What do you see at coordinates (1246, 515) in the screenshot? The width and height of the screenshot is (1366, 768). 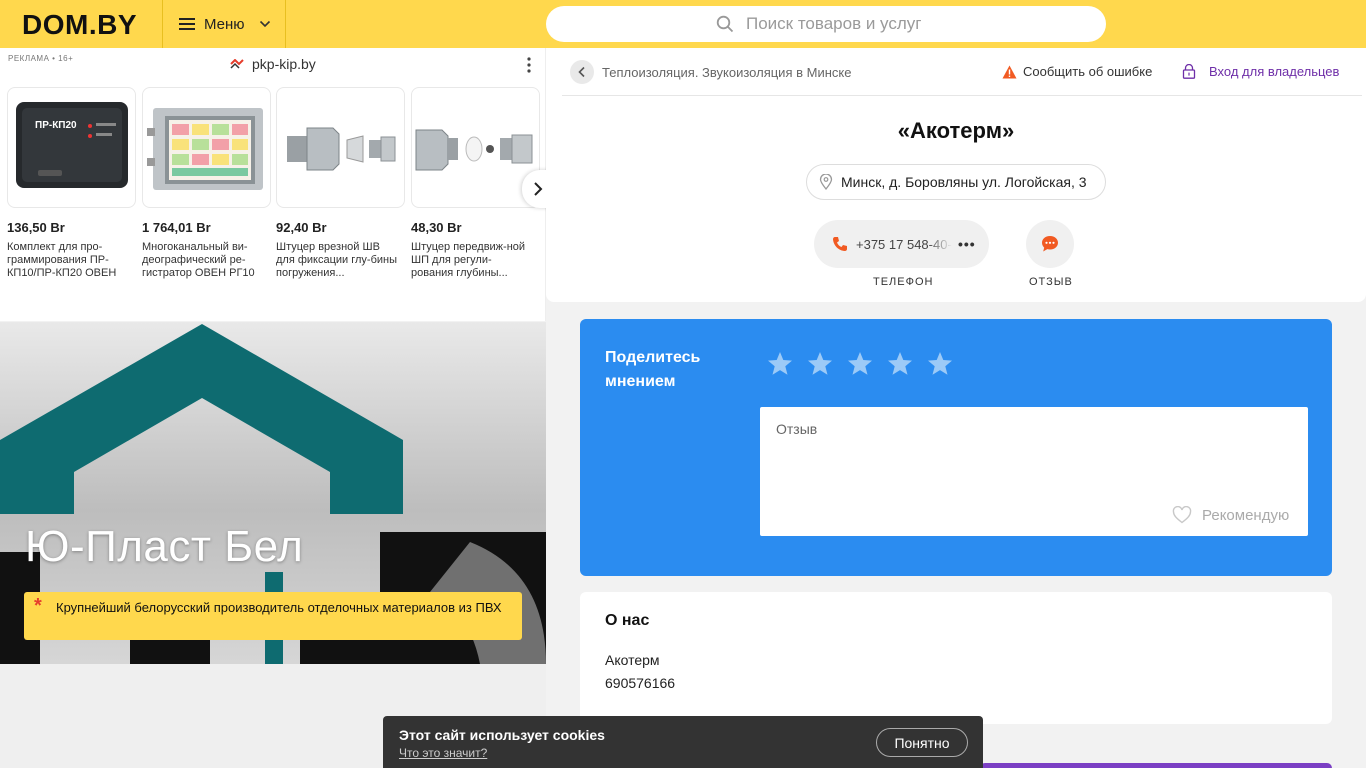 I see `recommend-label: Рекомендую` at bounding box center [1246, 515].